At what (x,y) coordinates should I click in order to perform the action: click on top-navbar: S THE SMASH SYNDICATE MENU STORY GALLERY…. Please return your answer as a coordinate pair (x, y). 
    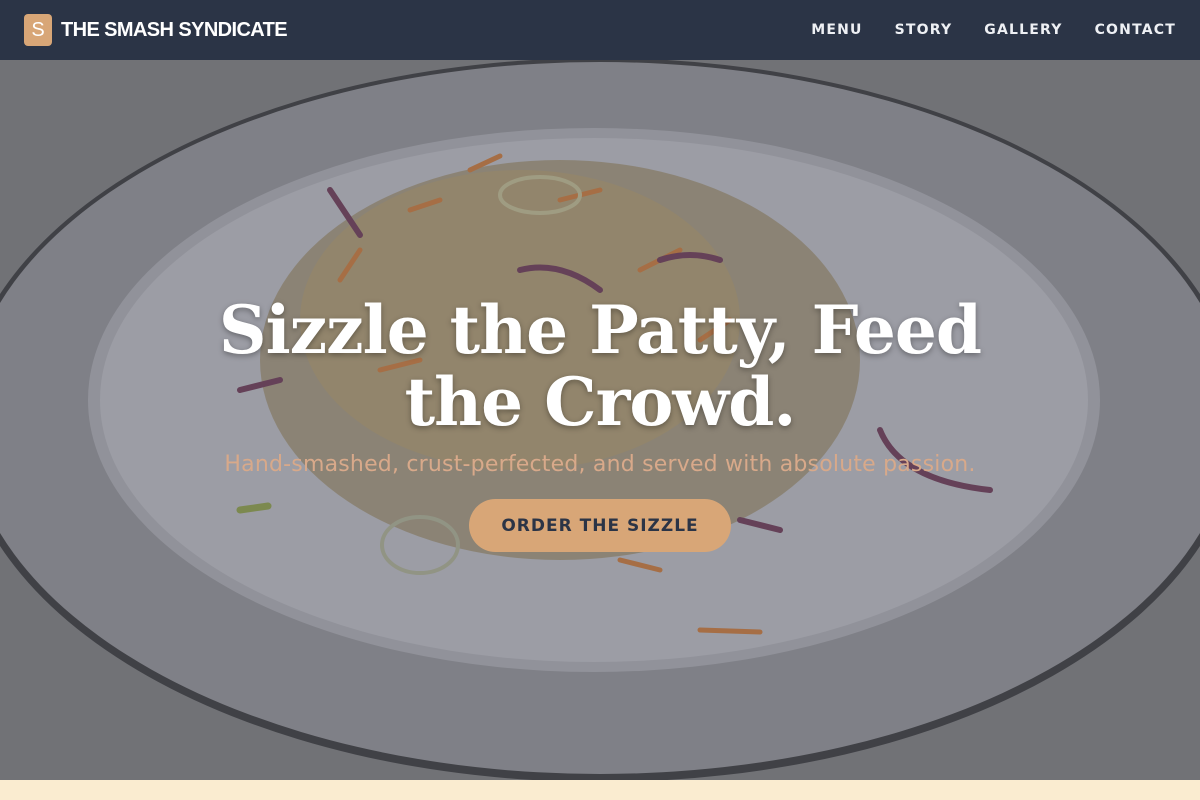
    Looking at the image, I should click on (600, 30).